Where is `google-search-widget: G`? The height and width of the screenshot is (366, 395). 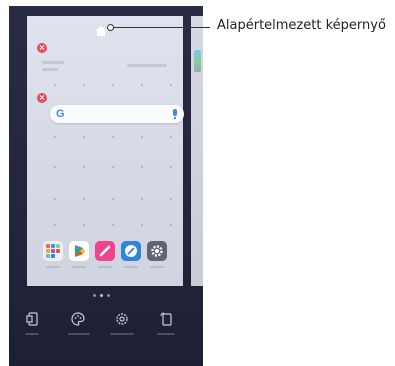
google-search-widget: G is located at coordinates (117, 114).